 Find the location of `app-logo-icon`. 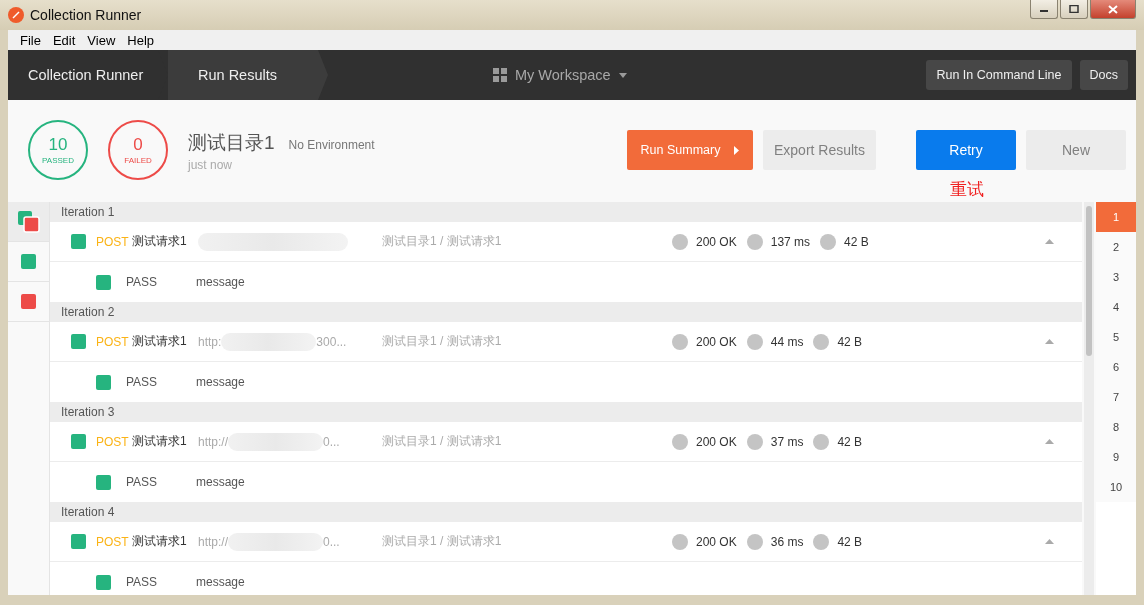

app-logo-icon is located at coordinates (16, 15).